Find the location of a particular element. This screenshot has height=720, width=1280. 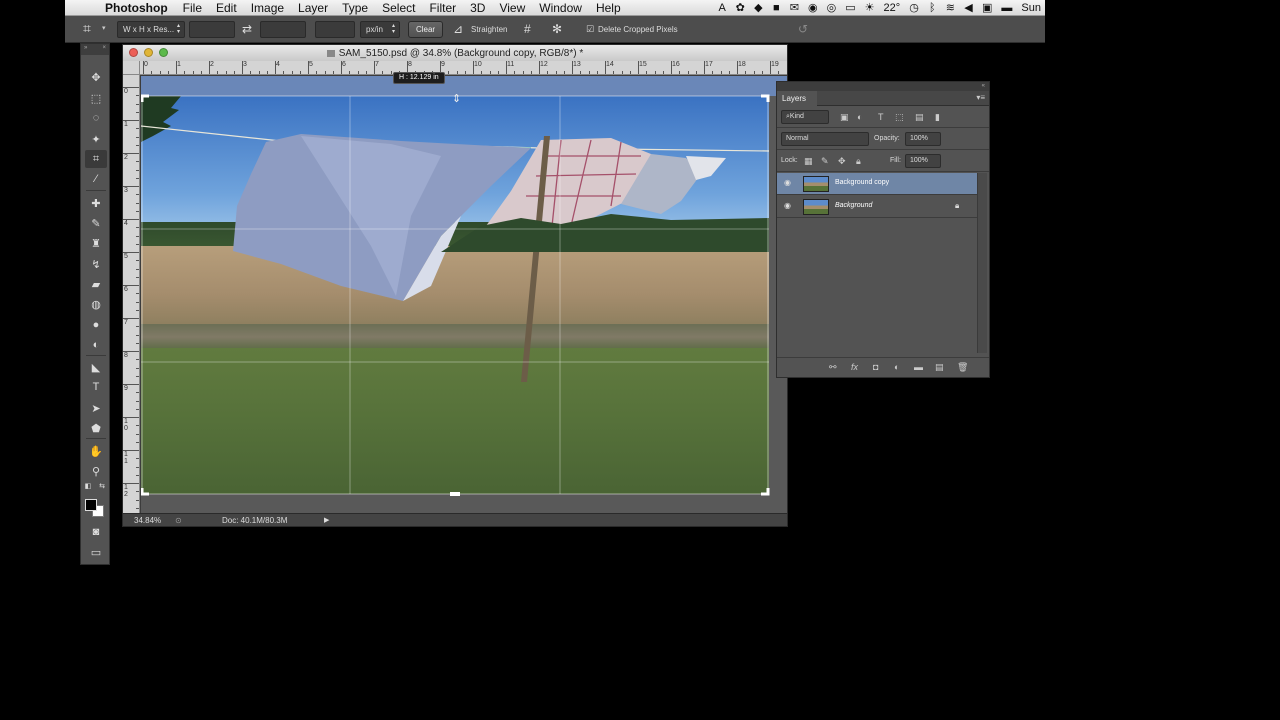

crop-resolution-input is located at coordinates (335, 29).